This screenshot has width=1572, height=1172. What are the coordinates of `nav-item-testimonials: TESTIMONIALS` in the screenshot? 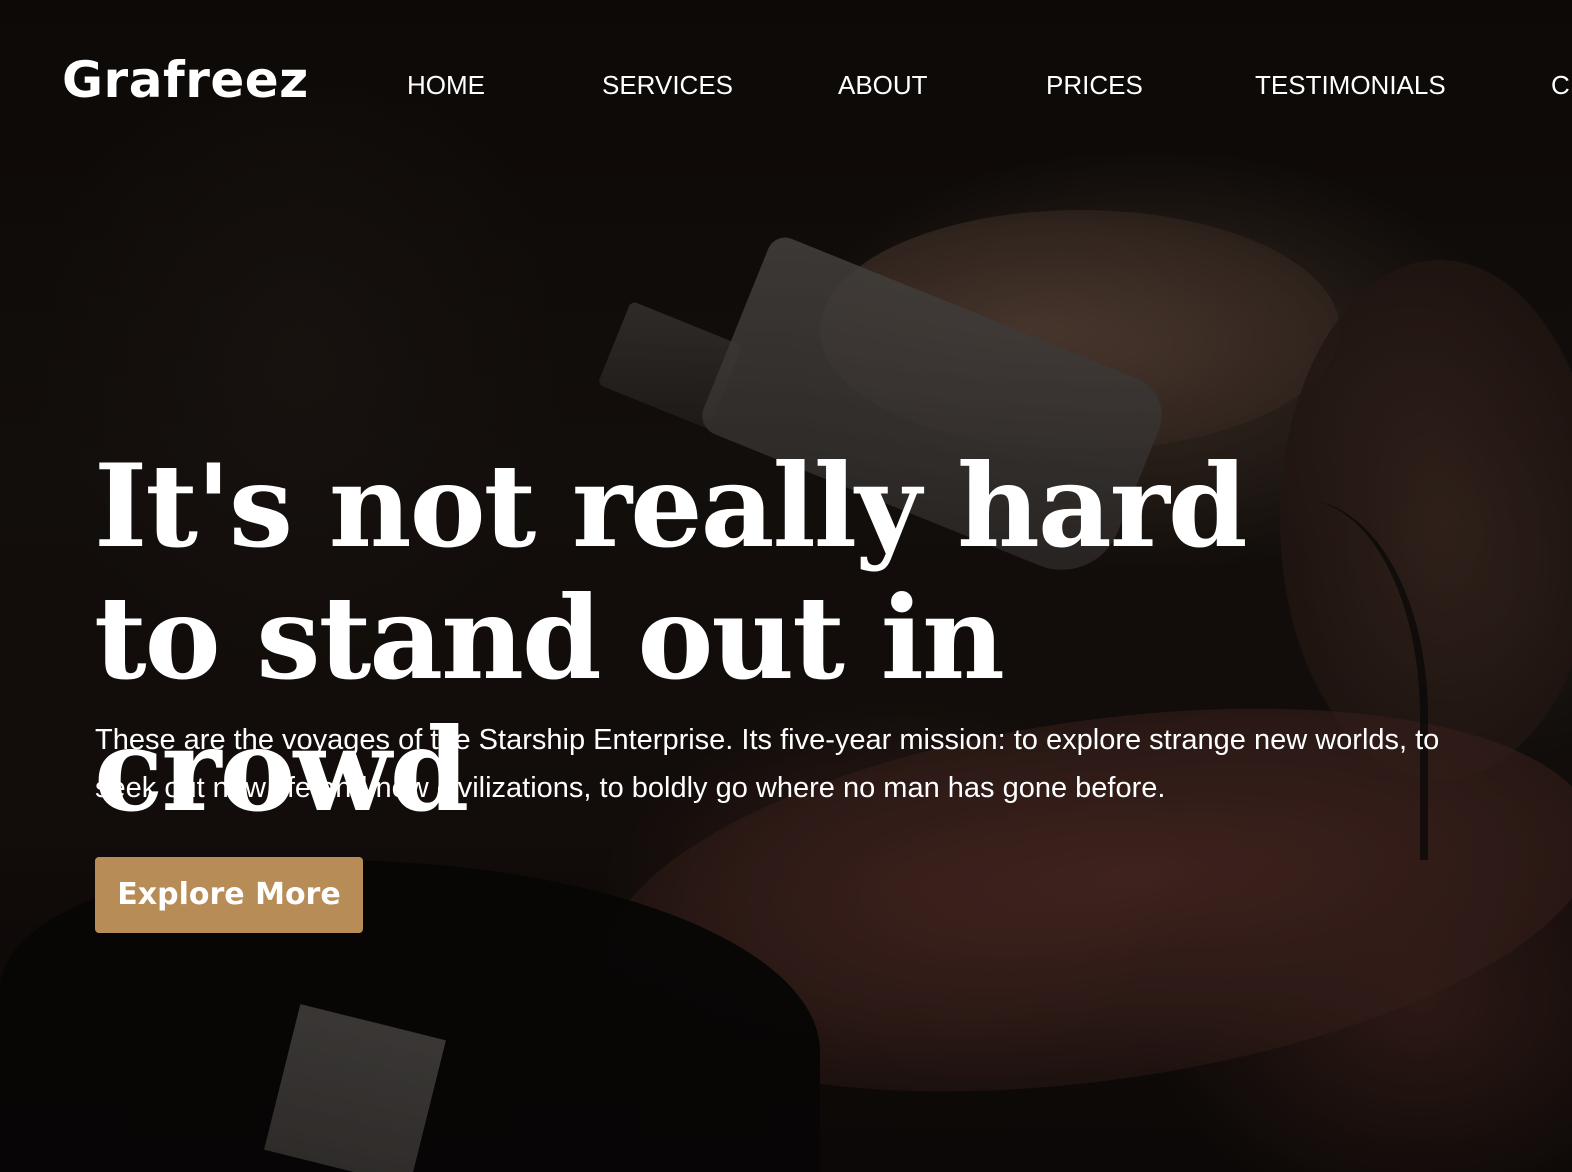 It's located at (1350, 85).